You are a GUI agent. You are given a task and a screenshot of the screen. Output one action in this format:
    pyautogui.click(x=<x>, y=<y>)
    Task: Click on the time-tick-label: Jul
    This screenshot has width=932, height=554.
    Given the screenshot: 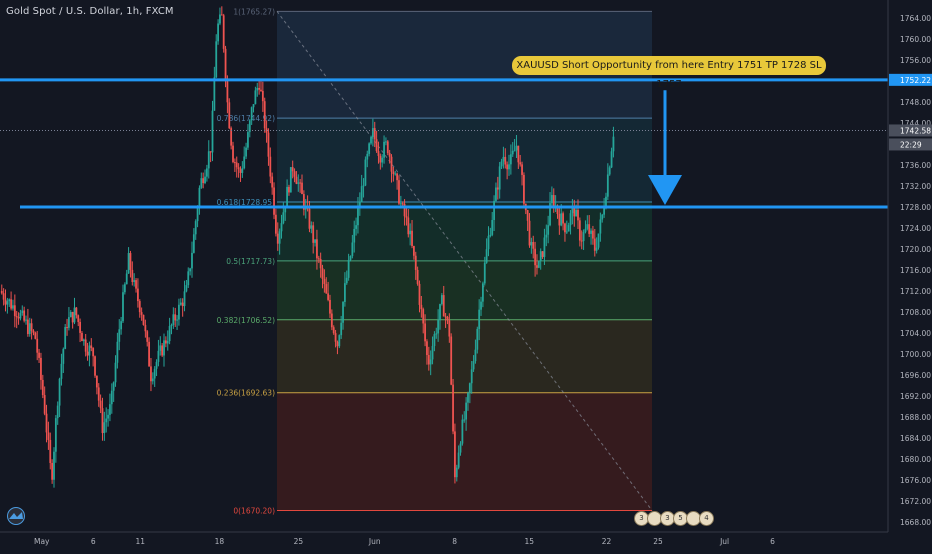 What is the action you would take?
    pyautogui.click(x=724, y=541)
    